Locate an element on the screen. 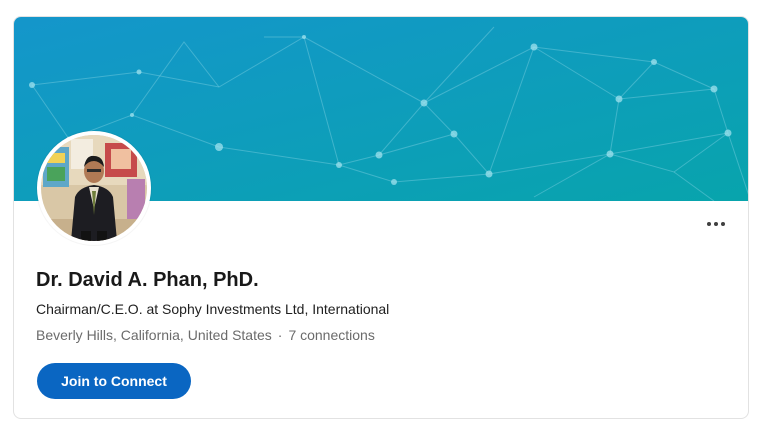 The image size is (760, 432). more-horizontal-icon is located at coordinates (716, 224).